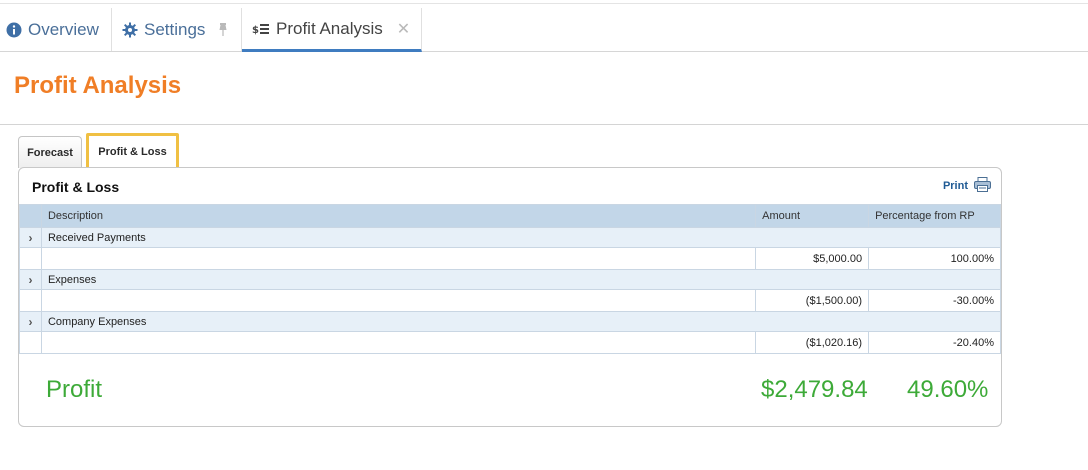 This screenshot has width=1088, height=470. What do you see at coordinates (814, 389) in the screenshot?
I see `profit-amount: $2,479.84` at bounding box center [814, 389].